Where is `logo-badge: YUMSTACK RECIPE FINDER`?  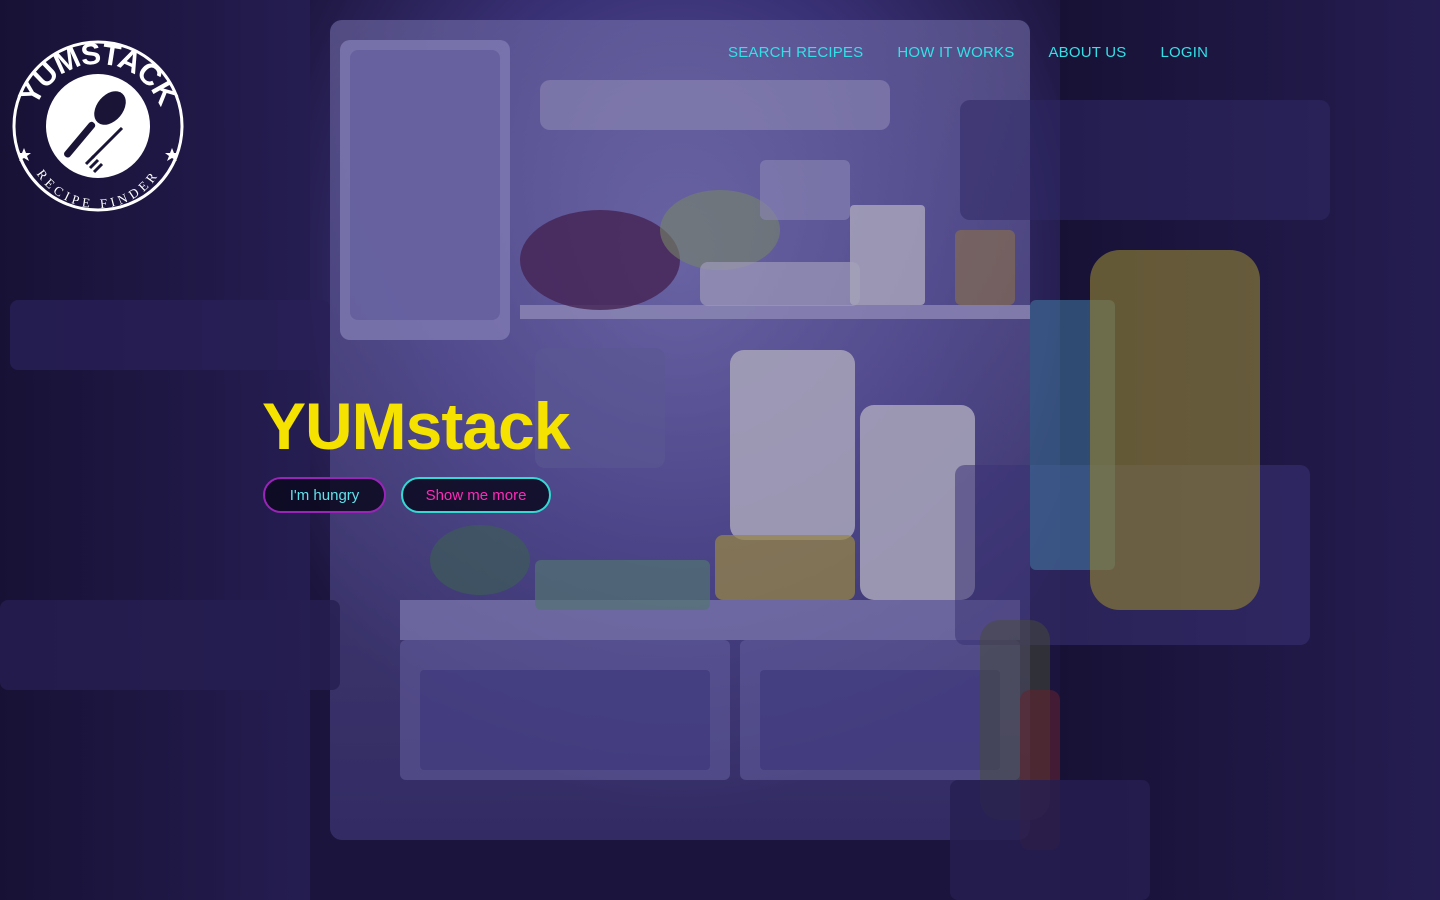
logo-badge: YUMSTACK RECIPE FINDER is located at coordinates (98, 125).